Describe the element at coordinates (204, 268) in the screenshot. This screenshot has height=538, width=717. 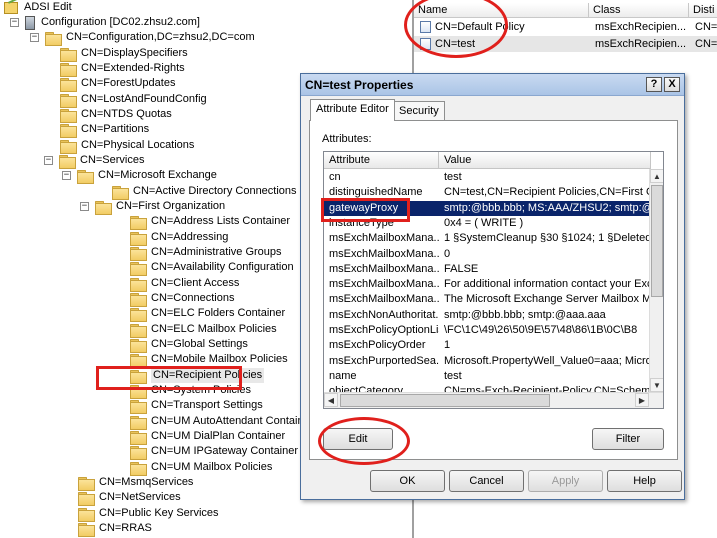
I see `tree-item: CN=Availability Configuration` at that location.